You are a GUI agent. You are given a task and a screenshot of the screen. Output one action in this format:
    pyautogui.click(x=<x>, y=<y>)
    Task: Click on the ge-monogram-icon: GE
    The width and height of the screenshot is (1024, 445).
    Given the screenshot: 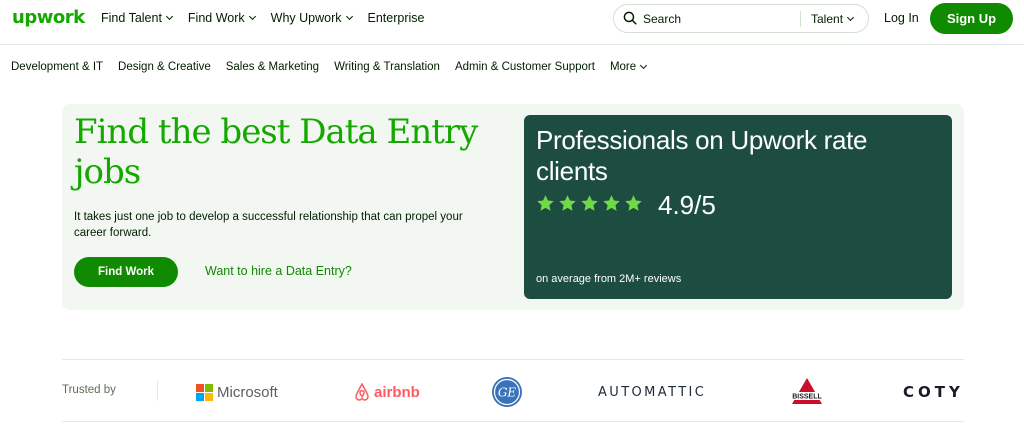 What is the action you would take?
    pyautogui.click(x=507, y=392)
    